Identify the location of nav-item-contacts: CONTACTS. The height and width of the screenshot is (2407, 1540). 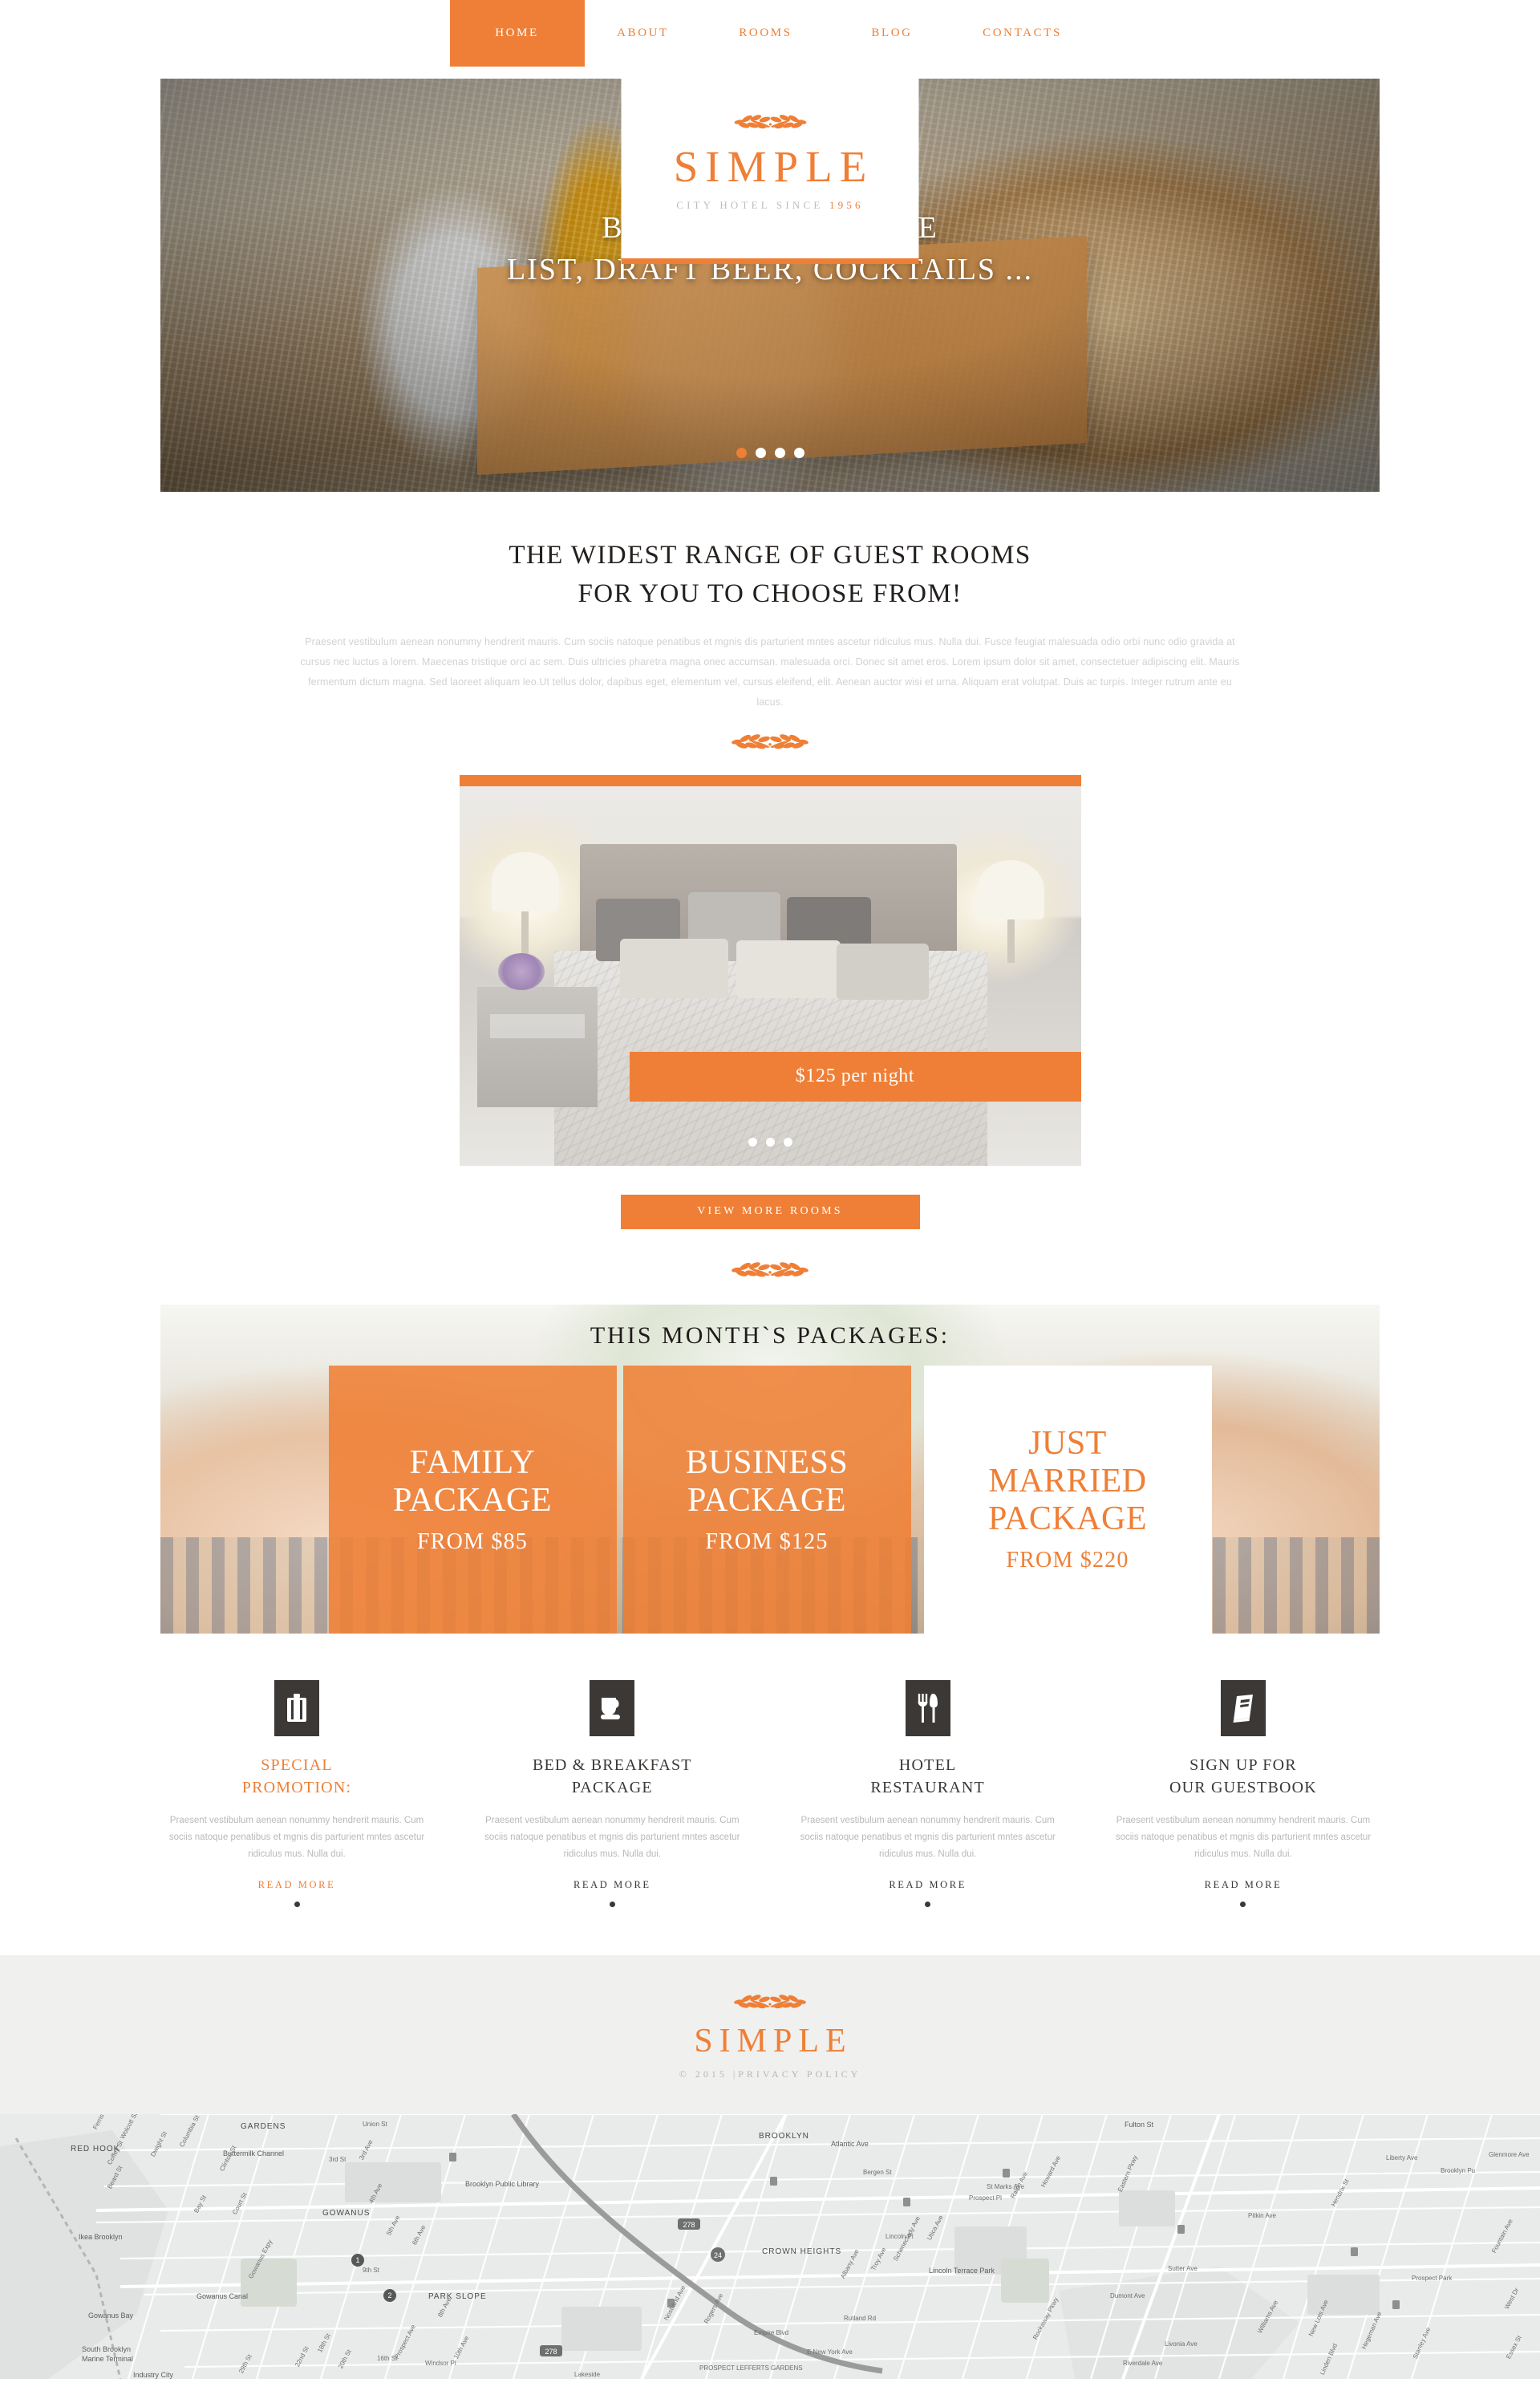
(1022, 33).